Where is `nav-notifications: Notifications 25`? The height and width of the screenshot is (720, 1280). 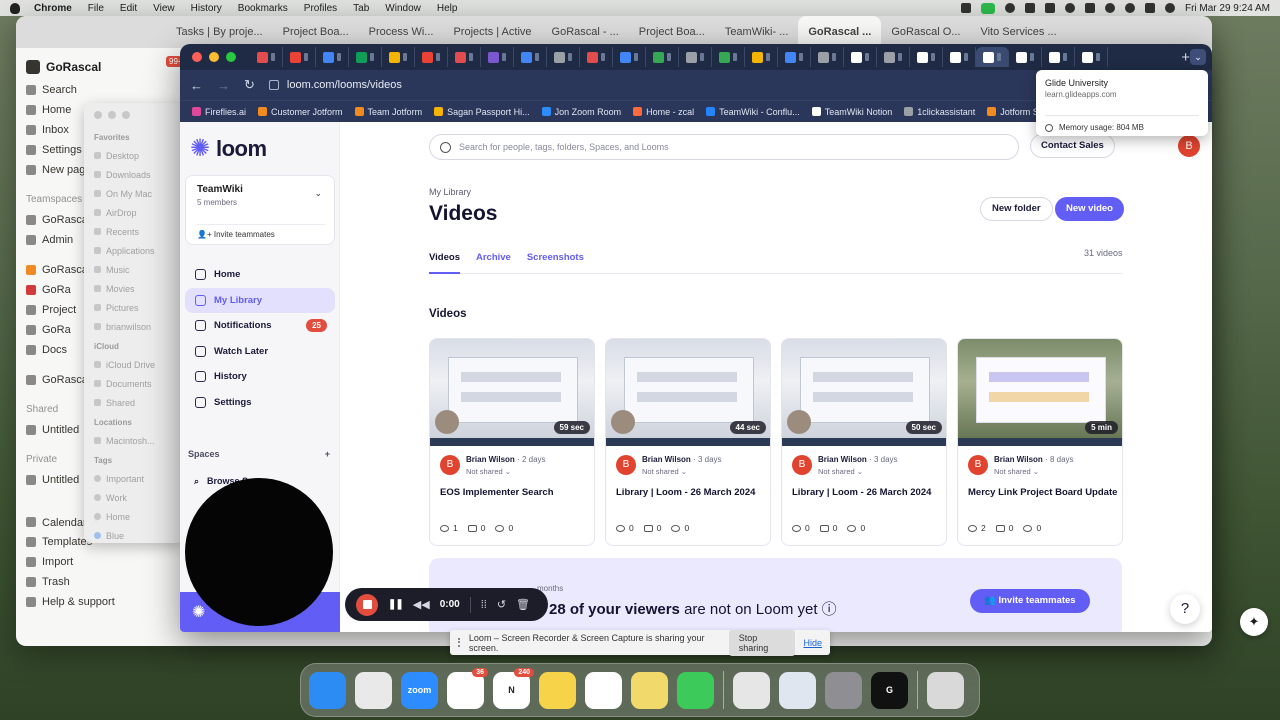 nav-notifications: Notifications 25 is located at coordinates (260, 325).